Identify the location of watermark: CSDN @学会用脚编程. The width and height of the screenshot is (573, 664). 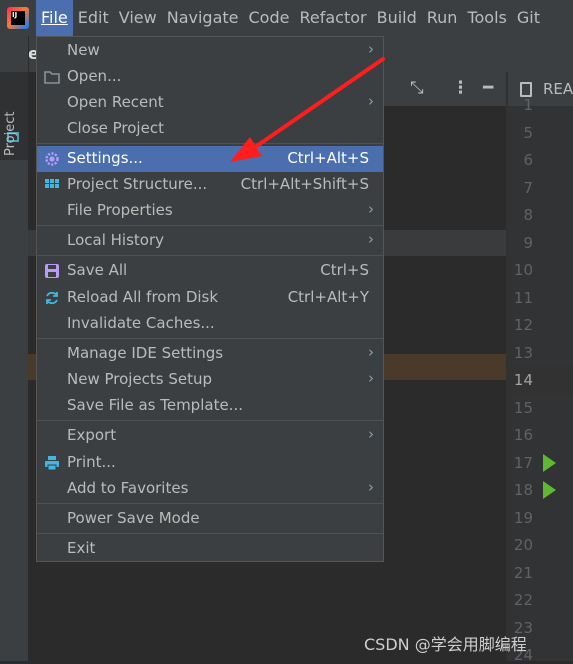
(445, 644).